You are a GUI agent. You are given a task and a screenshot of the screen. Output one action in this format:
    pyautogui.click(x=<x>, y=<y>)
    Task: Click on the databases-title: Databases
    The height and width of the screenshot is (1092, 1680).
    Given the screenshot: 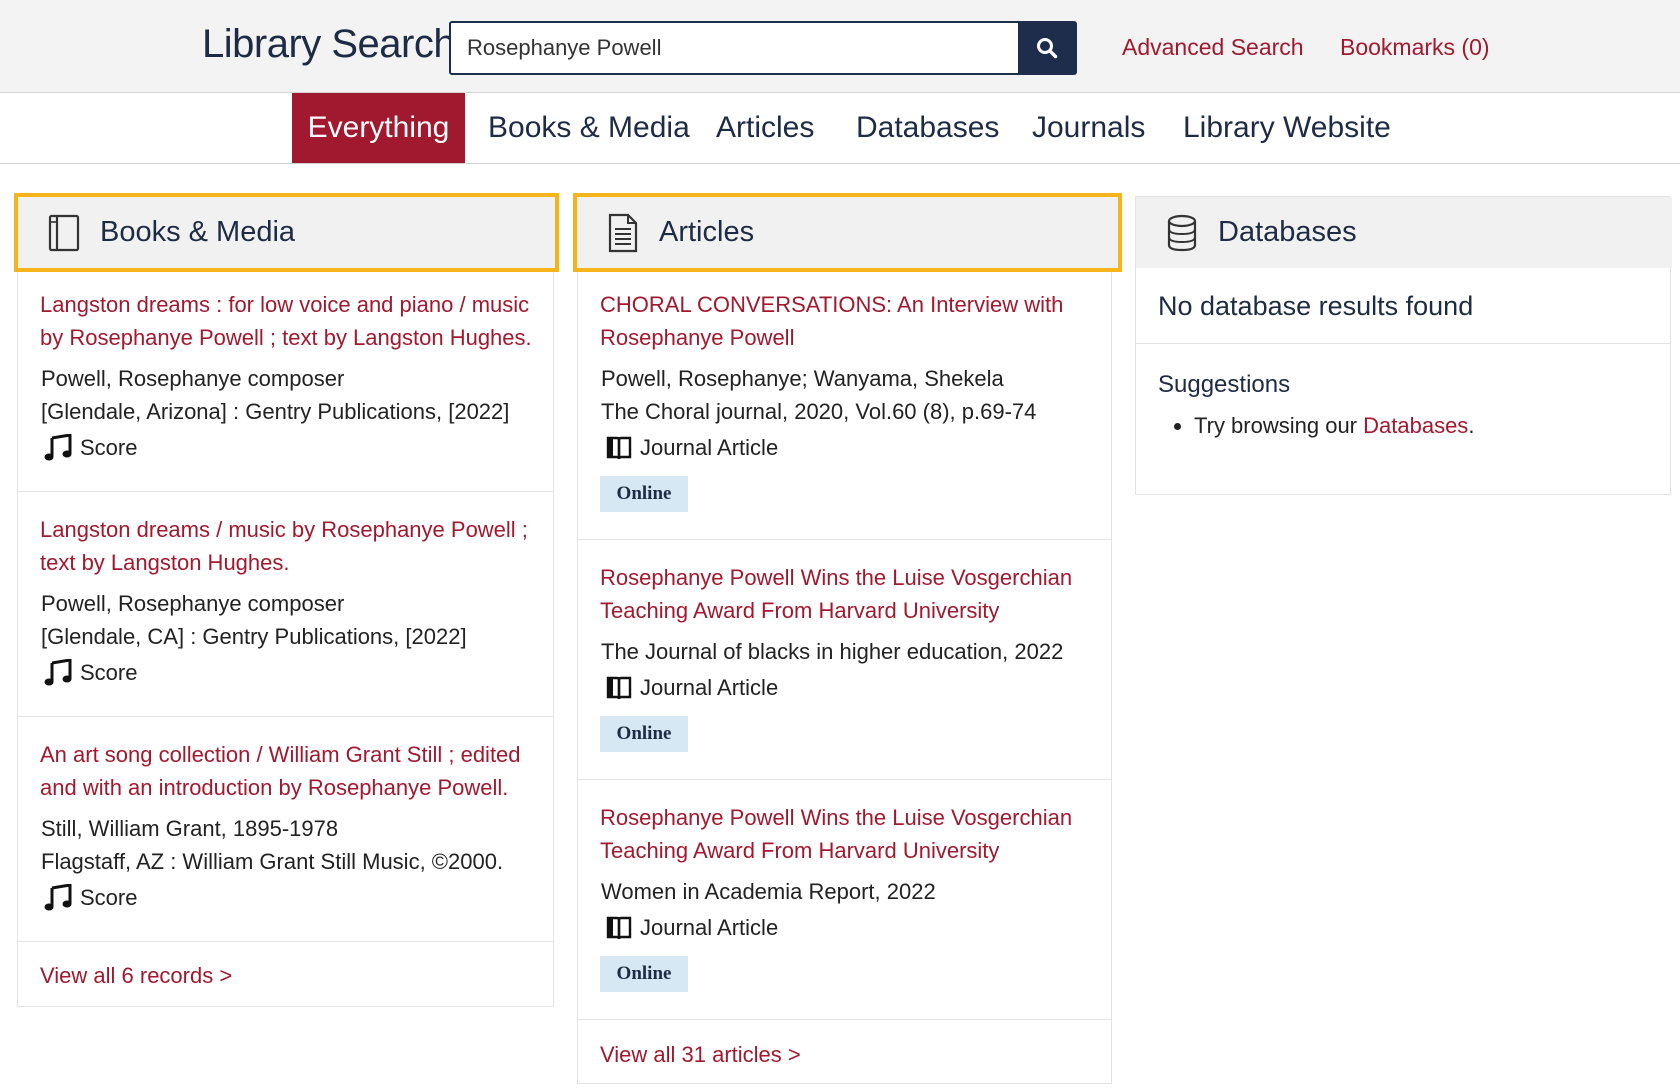 What is the action you would take?
    pyautogui.click(x=1287, y=232)
    